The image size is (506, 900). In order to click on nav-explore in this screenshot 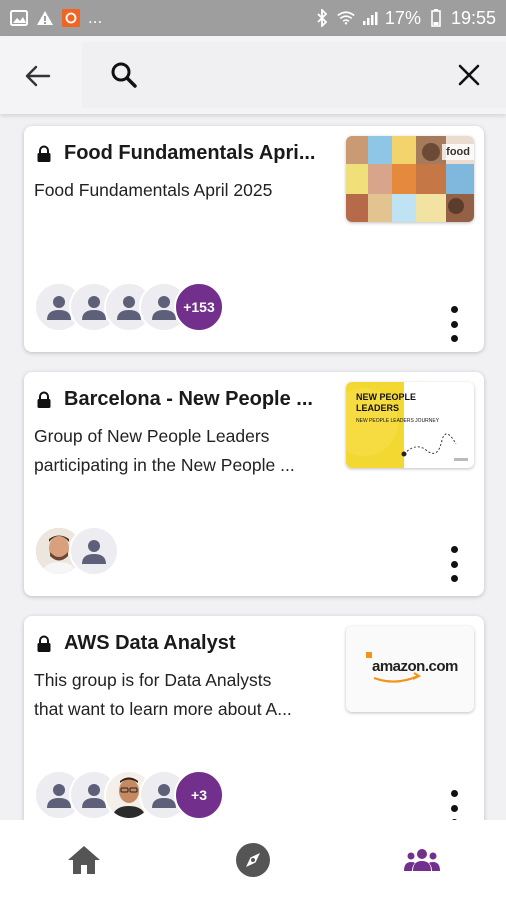, I will do `click(253, 860)`.